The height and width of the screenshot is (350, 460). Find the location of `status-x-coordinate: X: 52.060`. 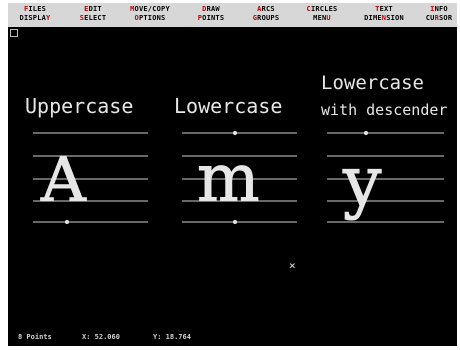

status-x-coordinate: X: 52.060 is located at coordinates (101, 337).